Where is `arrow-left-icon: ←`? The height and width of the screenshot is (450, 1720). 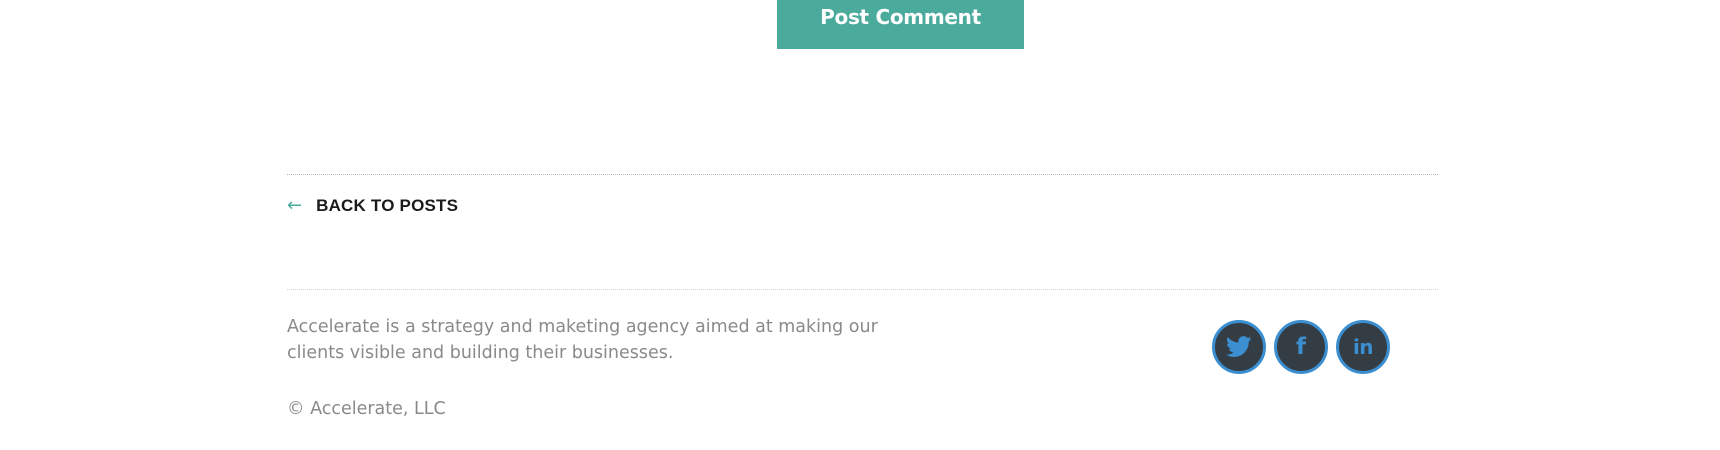 arrow-left-icon: ← is located at coordinates (295, 205).